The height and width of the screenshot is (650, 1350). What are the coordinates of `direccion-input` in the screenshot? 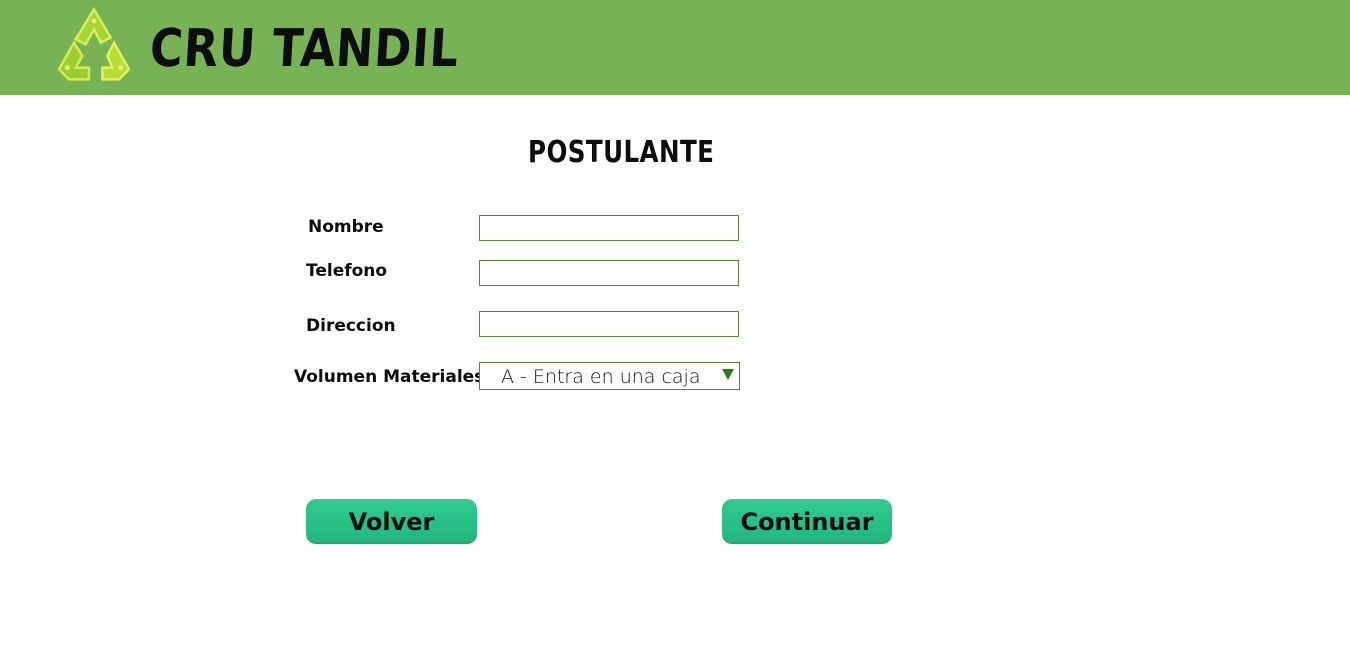 It's located at (609, 324).